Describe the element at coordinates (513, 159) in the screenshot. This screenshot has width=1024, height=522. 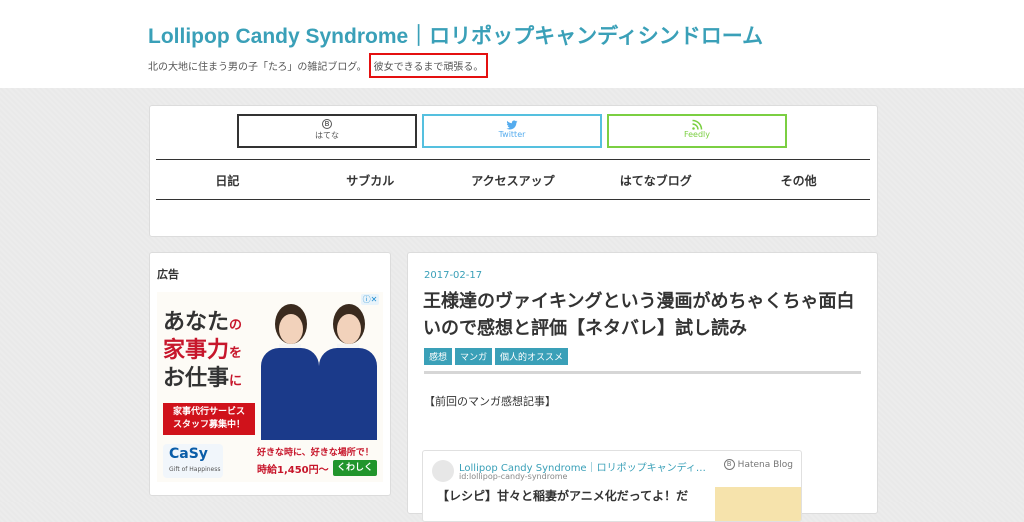
I see `menu-top-rule` at that location.